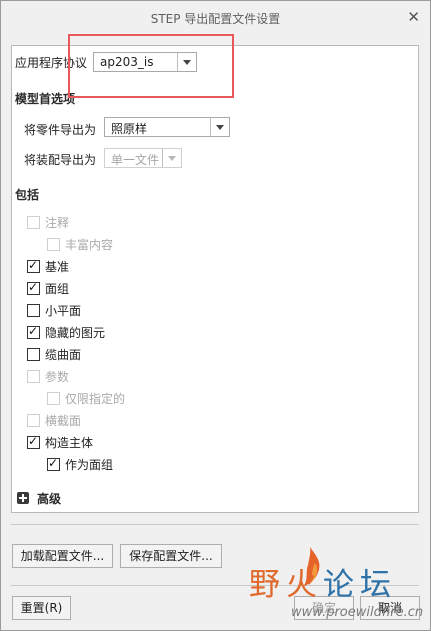  I want to click on highlight-box, so click(151, 66).